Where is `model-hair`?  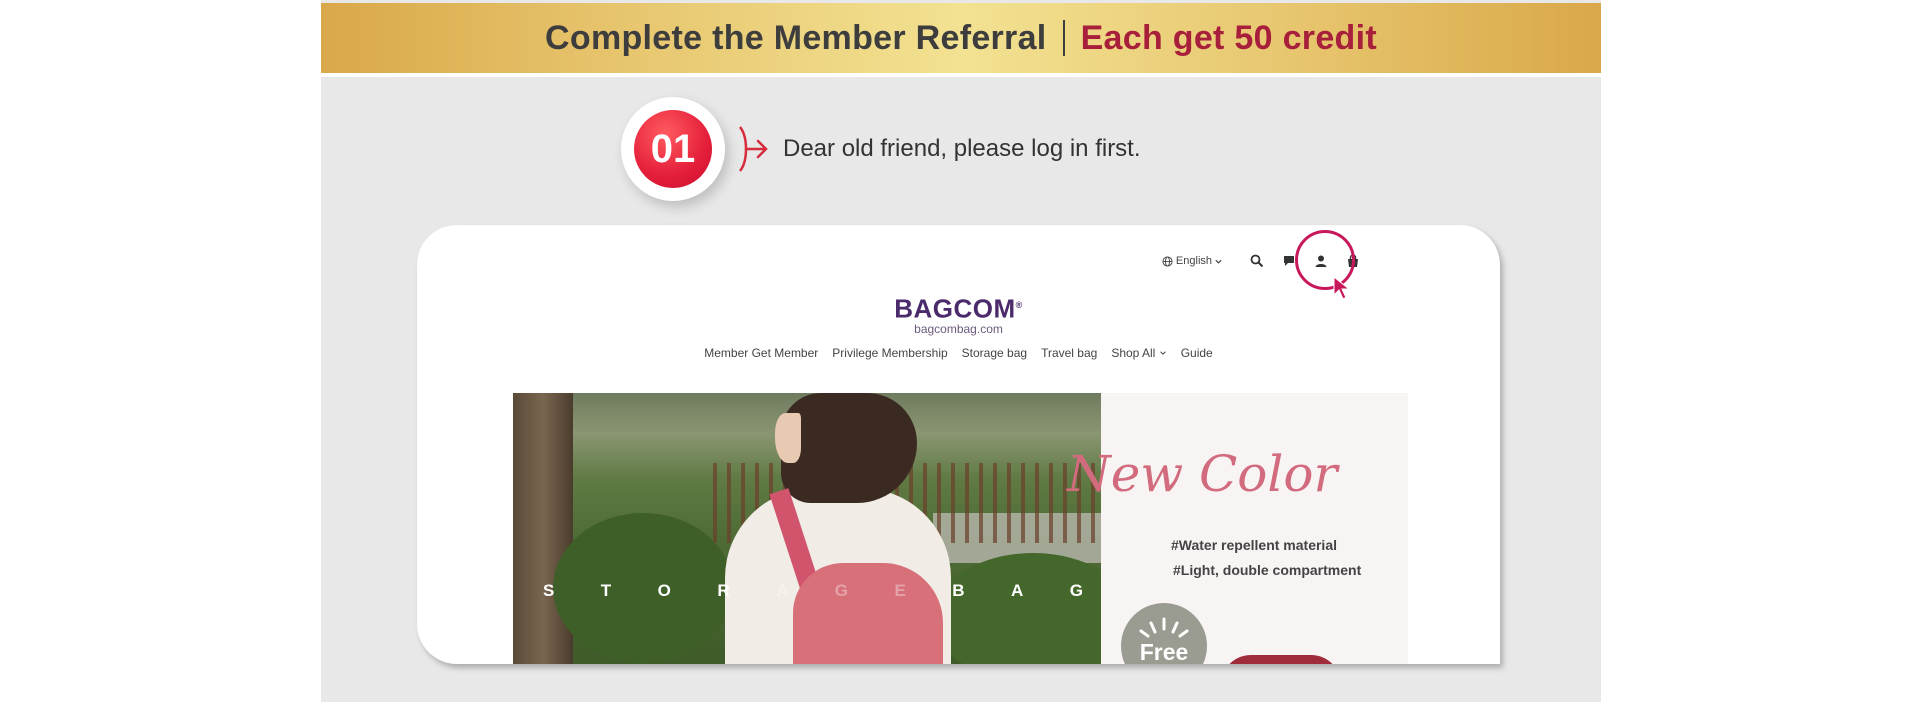 model-hair is located at coordinates (849, 448).